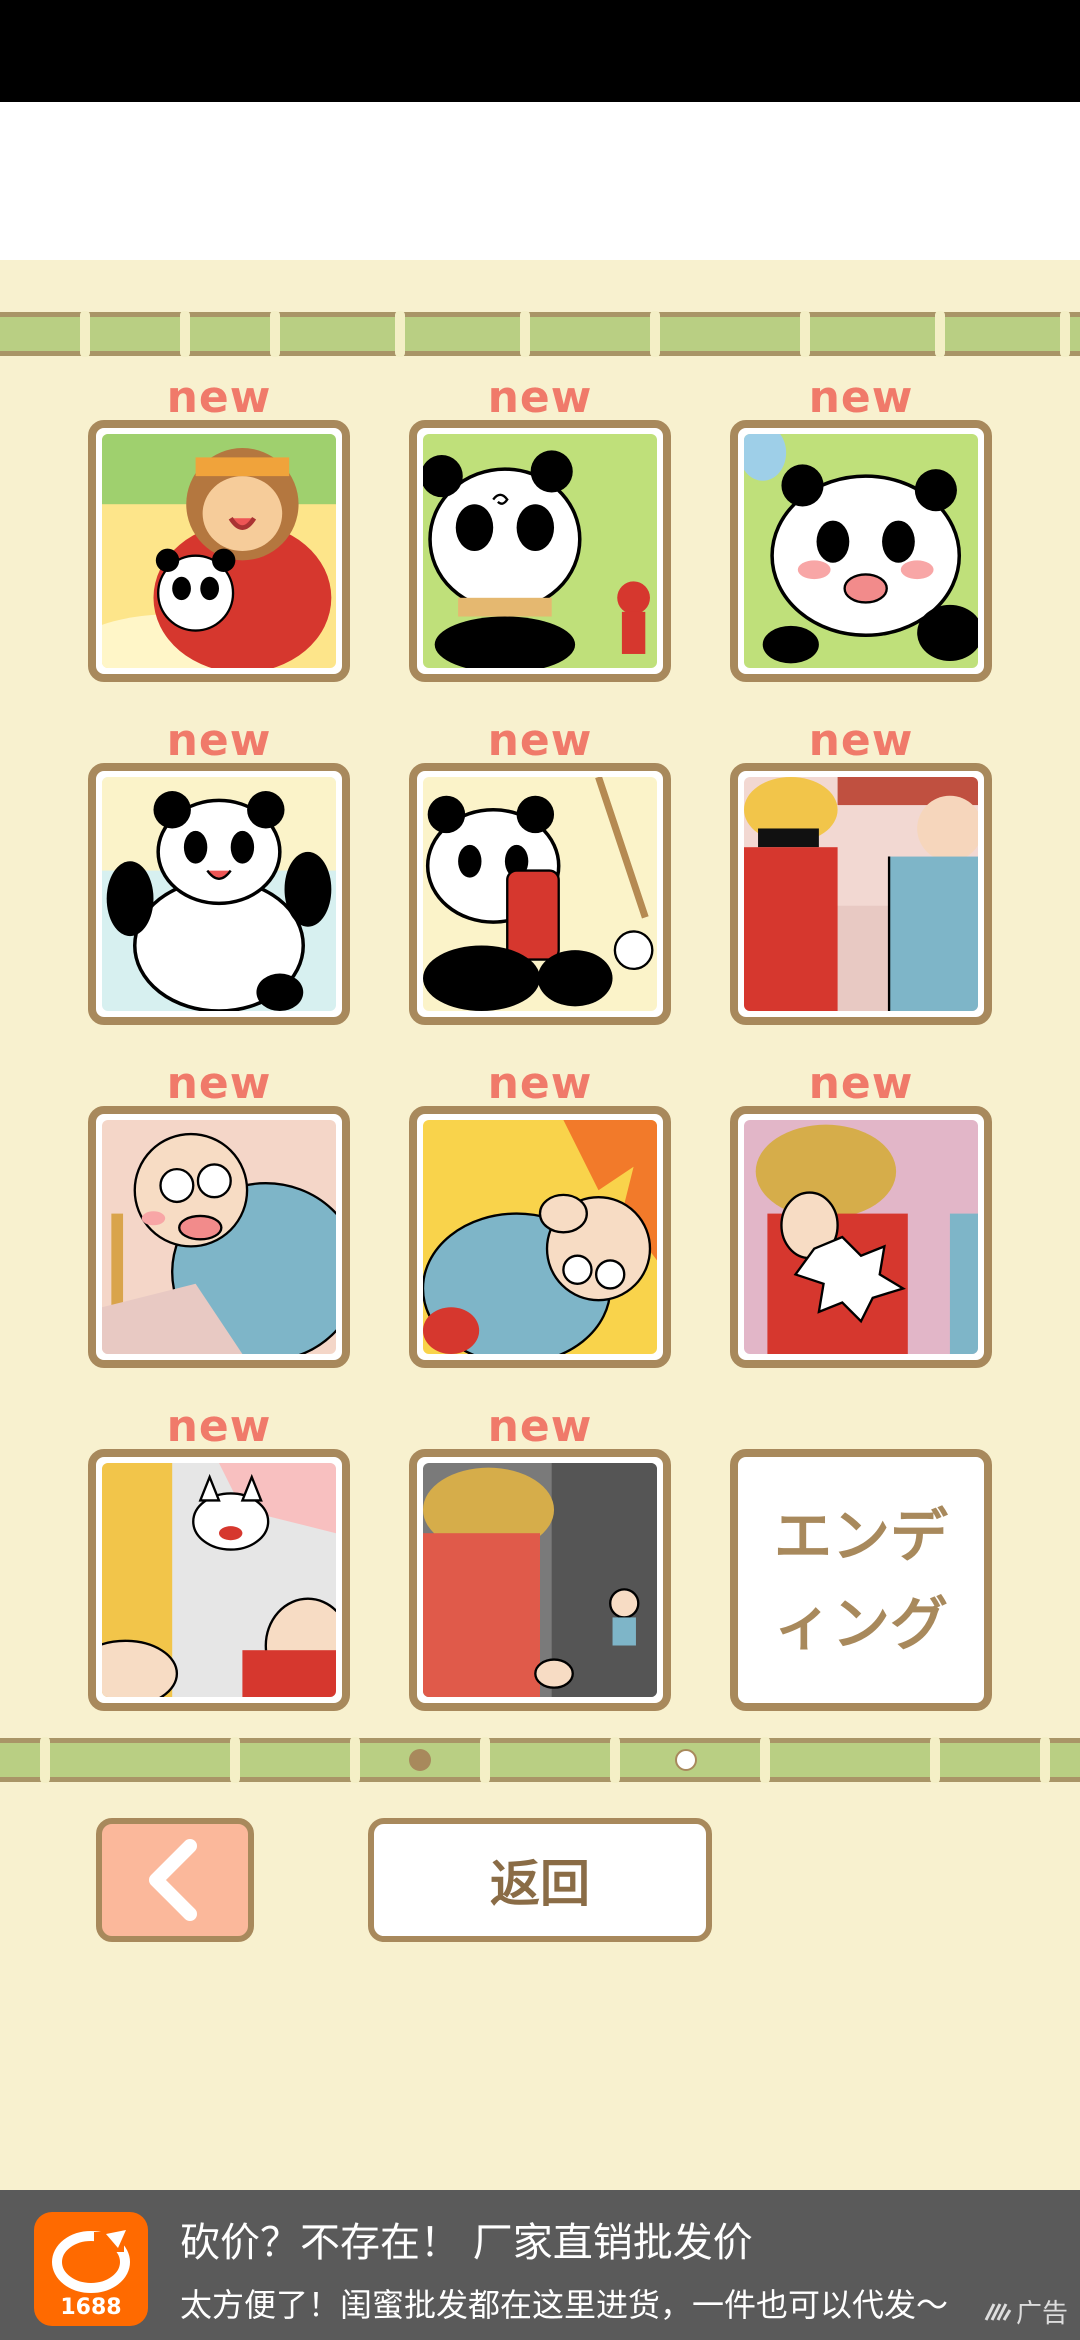 The height and width of the screenshot is (2340, 1080). What do you see at coordinates (540, 1760) in the screenshot?
I see `bamboo-rail-bottom` at bounding box center [540, 1760].